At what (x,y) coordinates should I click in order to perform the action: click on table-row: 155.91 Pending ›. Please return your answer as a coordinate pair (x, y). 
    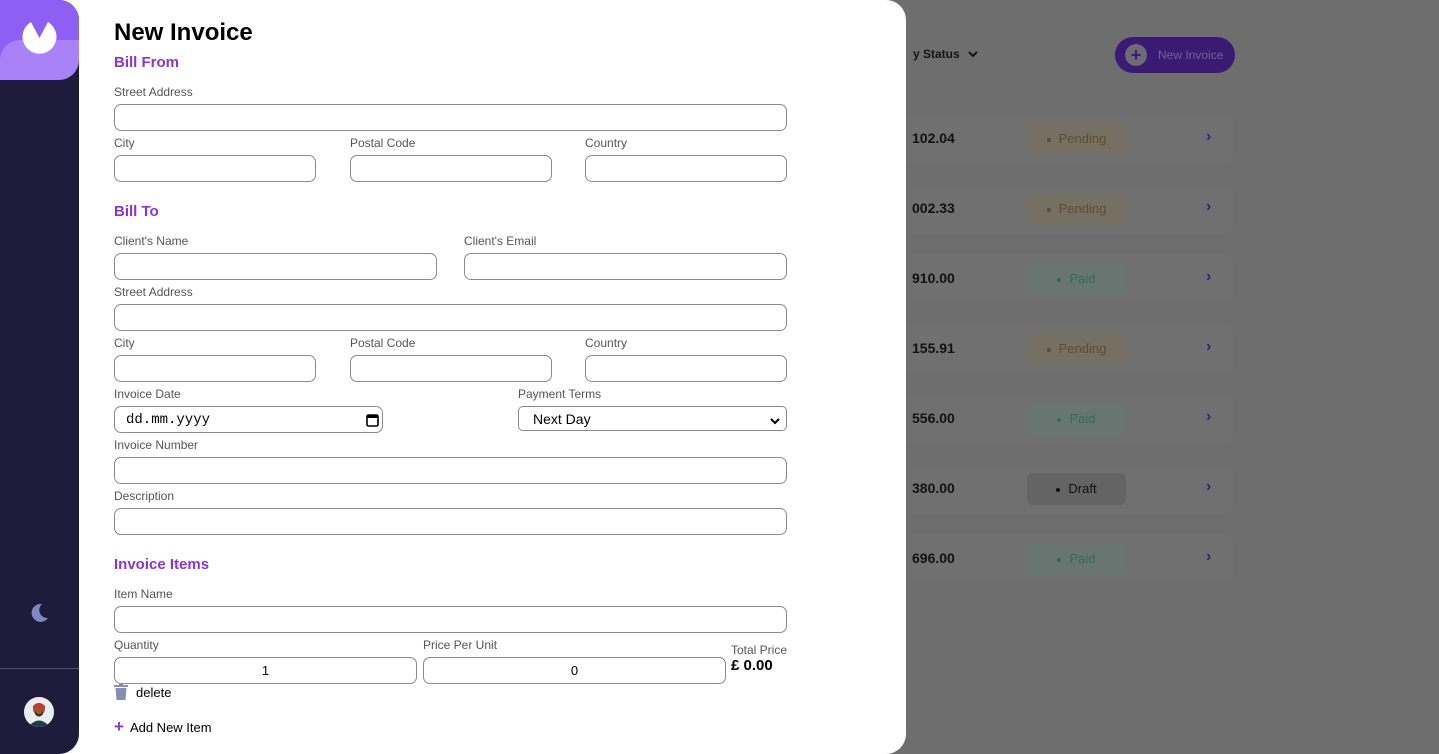
    Looking at the image, I should click on (1056, 349).